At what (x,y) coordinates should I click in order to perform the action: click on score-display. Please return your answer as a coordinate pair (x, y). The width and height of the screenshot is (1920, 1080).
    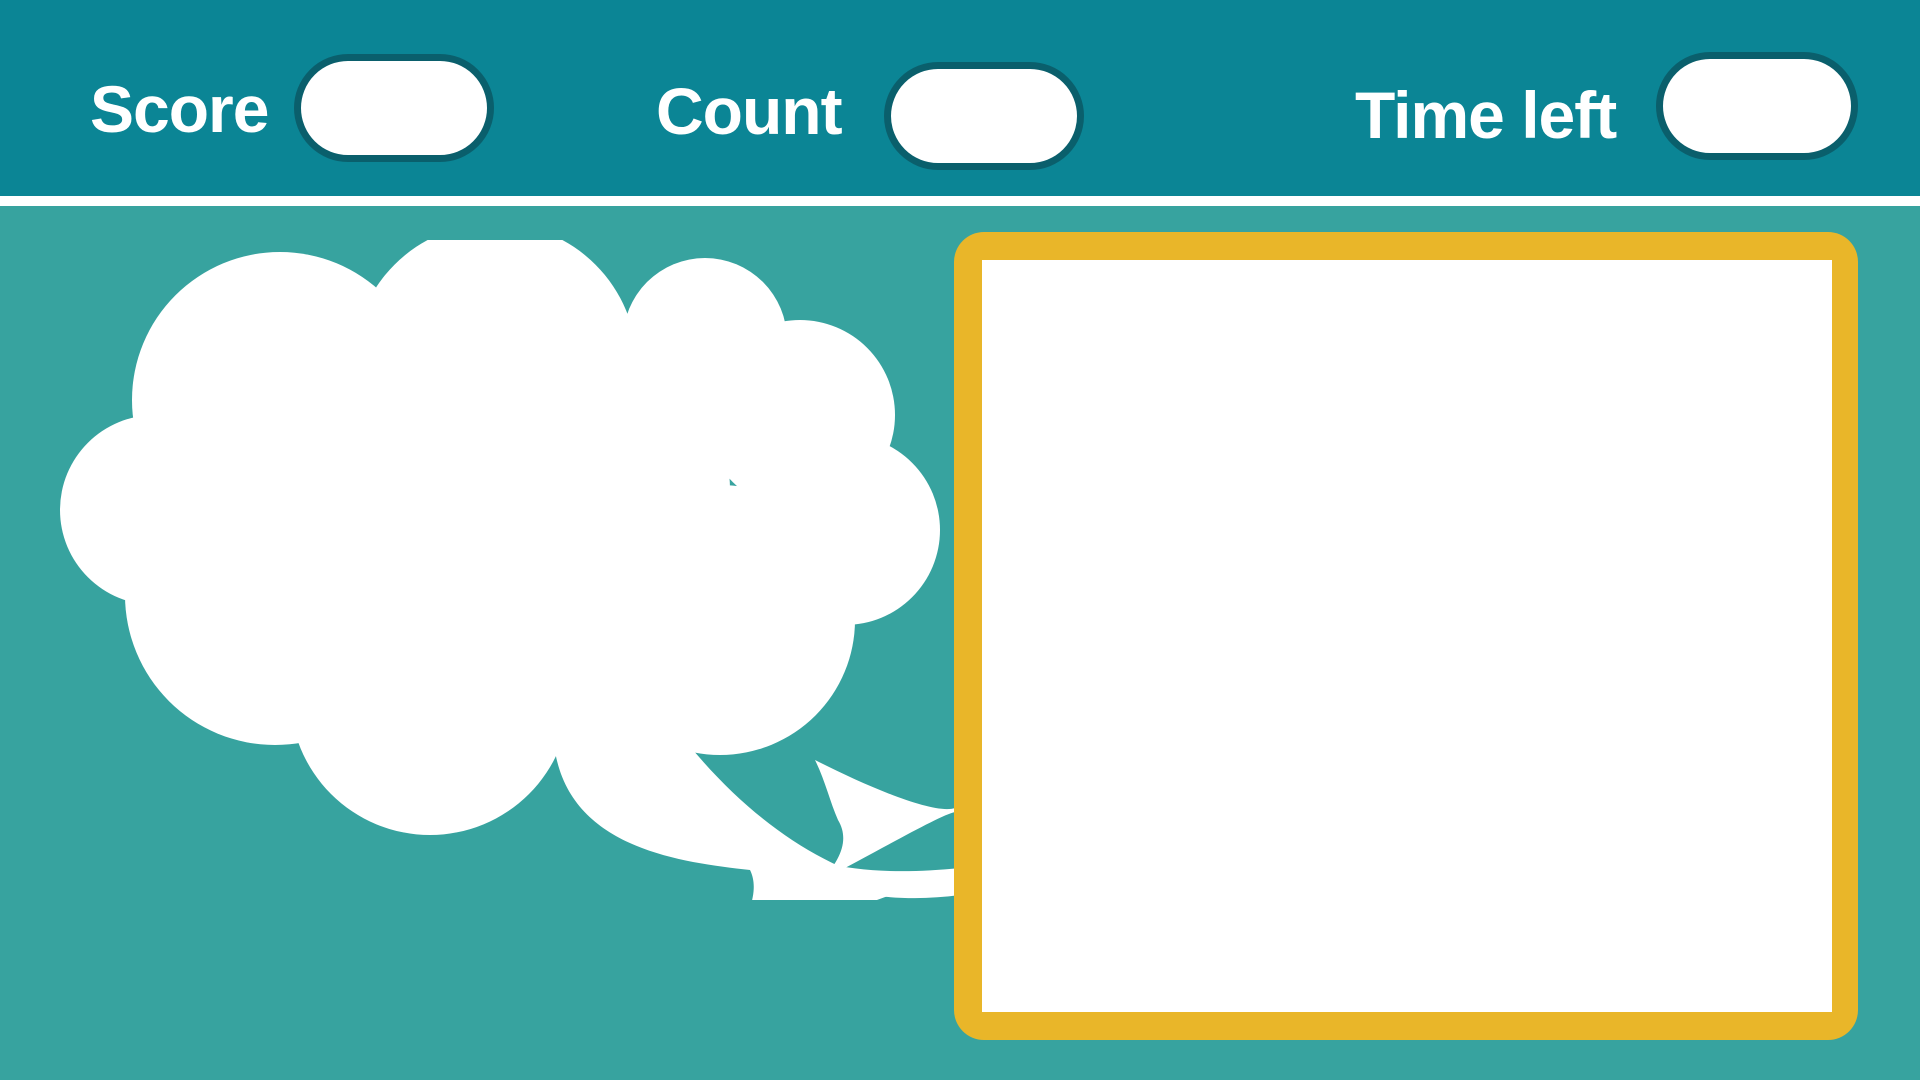
    Looking at the image, I should click on (394, 108).